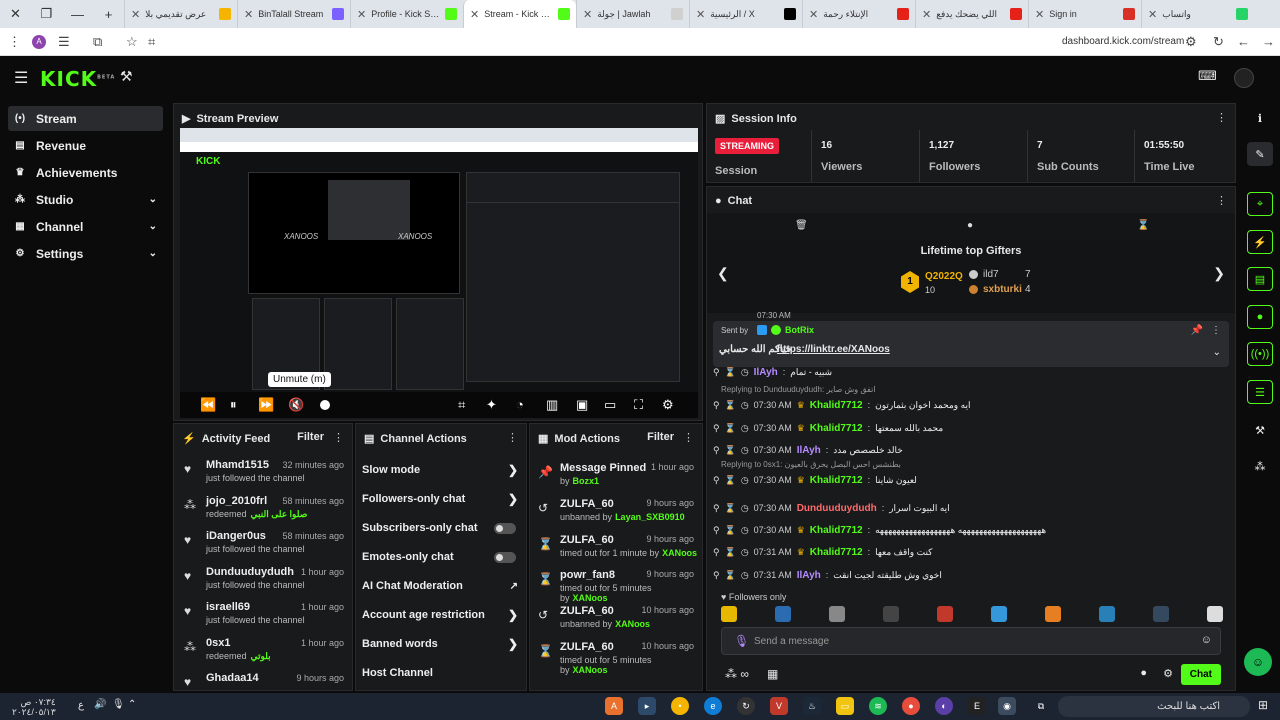  I want to click on channel-action-followers-only-chat: Followers-only chat ❯, so click(442, 499).